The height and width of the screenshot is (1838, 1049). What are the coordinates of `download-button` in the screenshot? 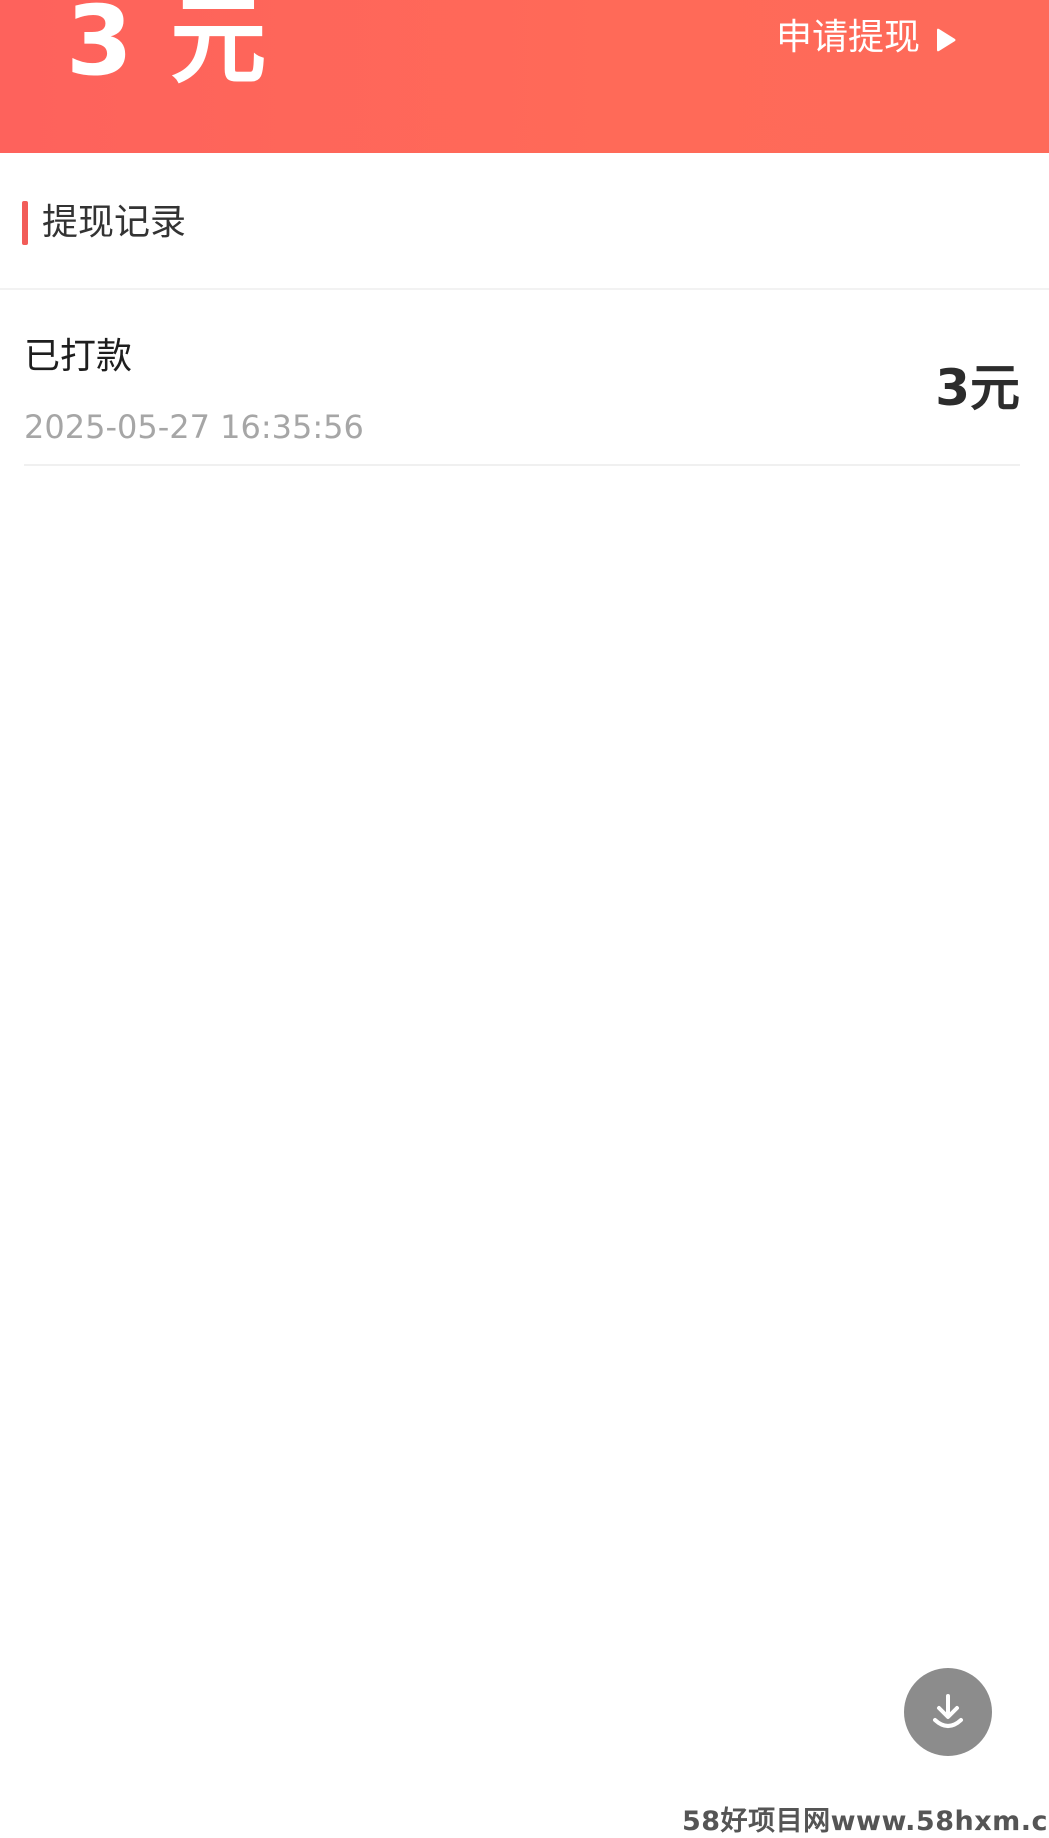 It's located at (948, 1712).